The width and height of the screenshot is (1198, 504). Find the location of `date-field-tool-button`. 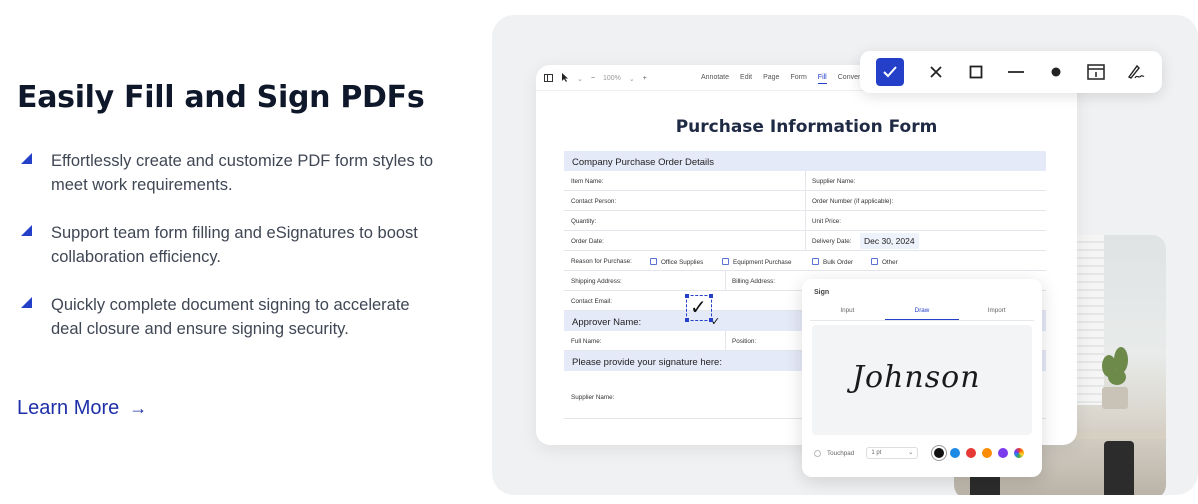

date-field-tool-button is located at coordinates (1096, 72).